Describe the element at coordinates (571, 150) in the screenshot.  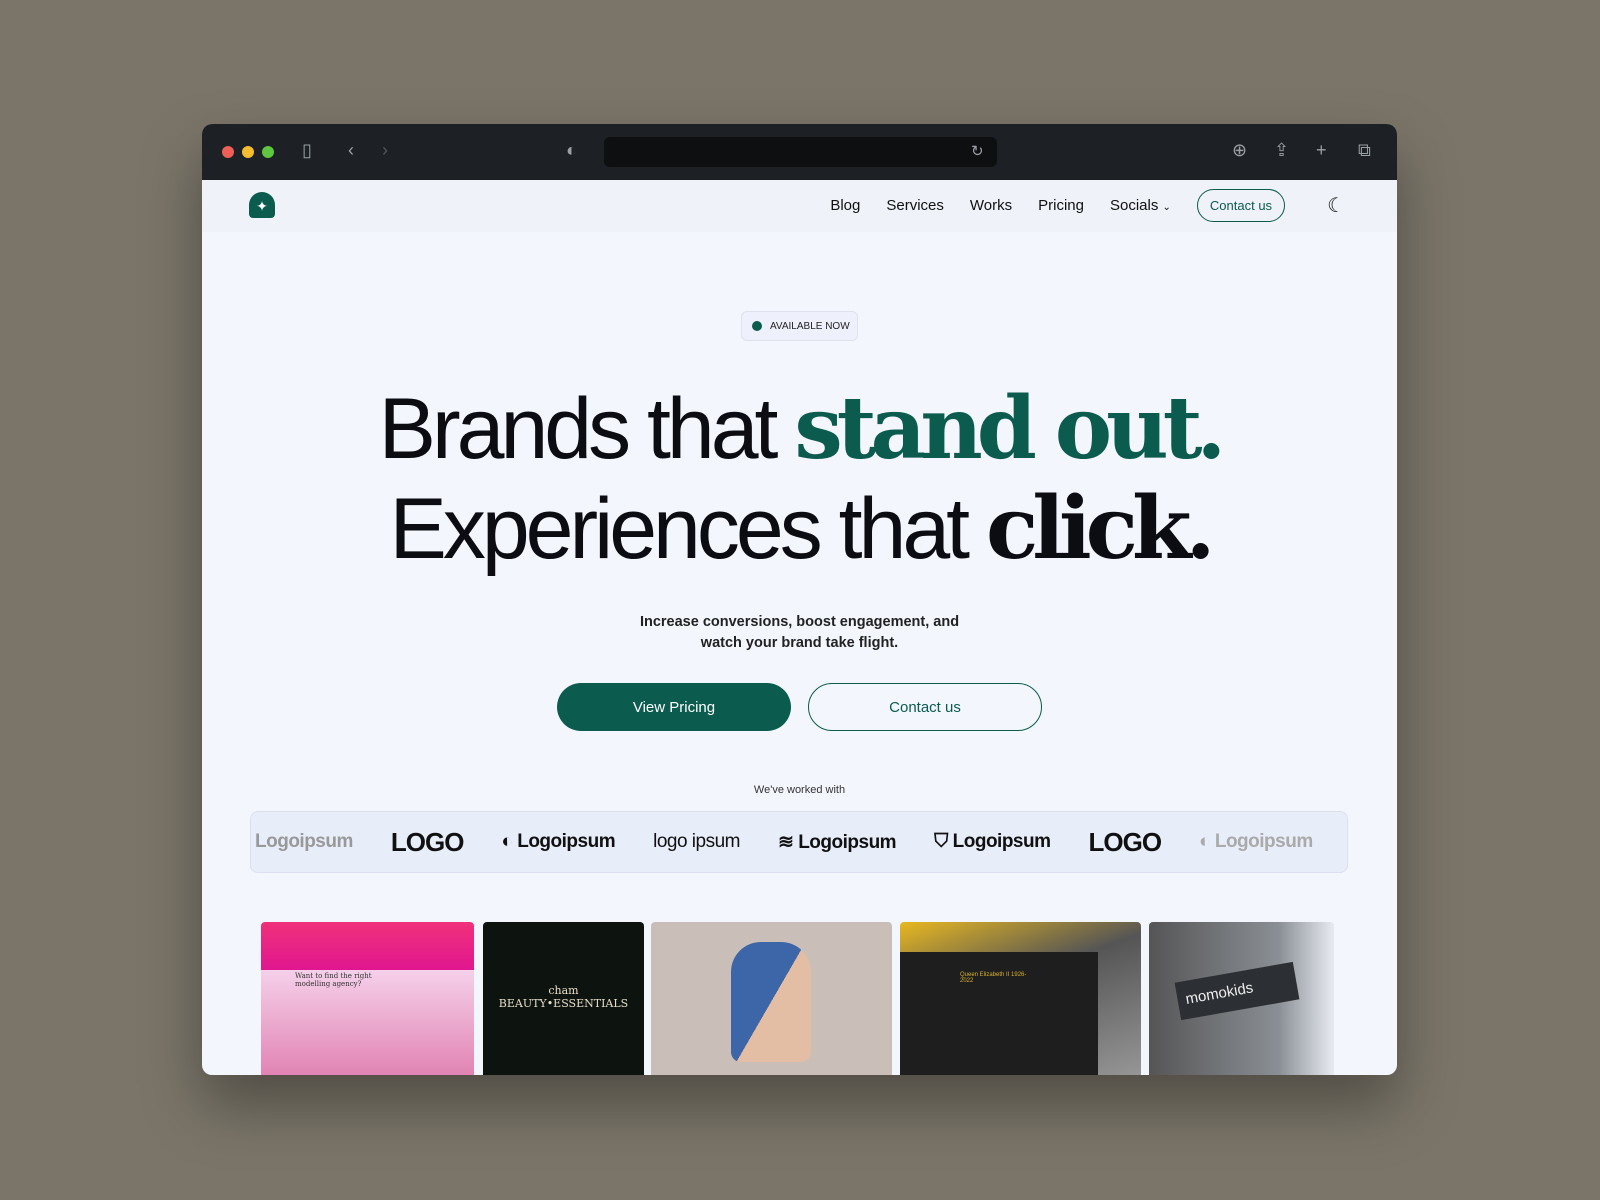
I see `shield-icon: ◐` at that location.